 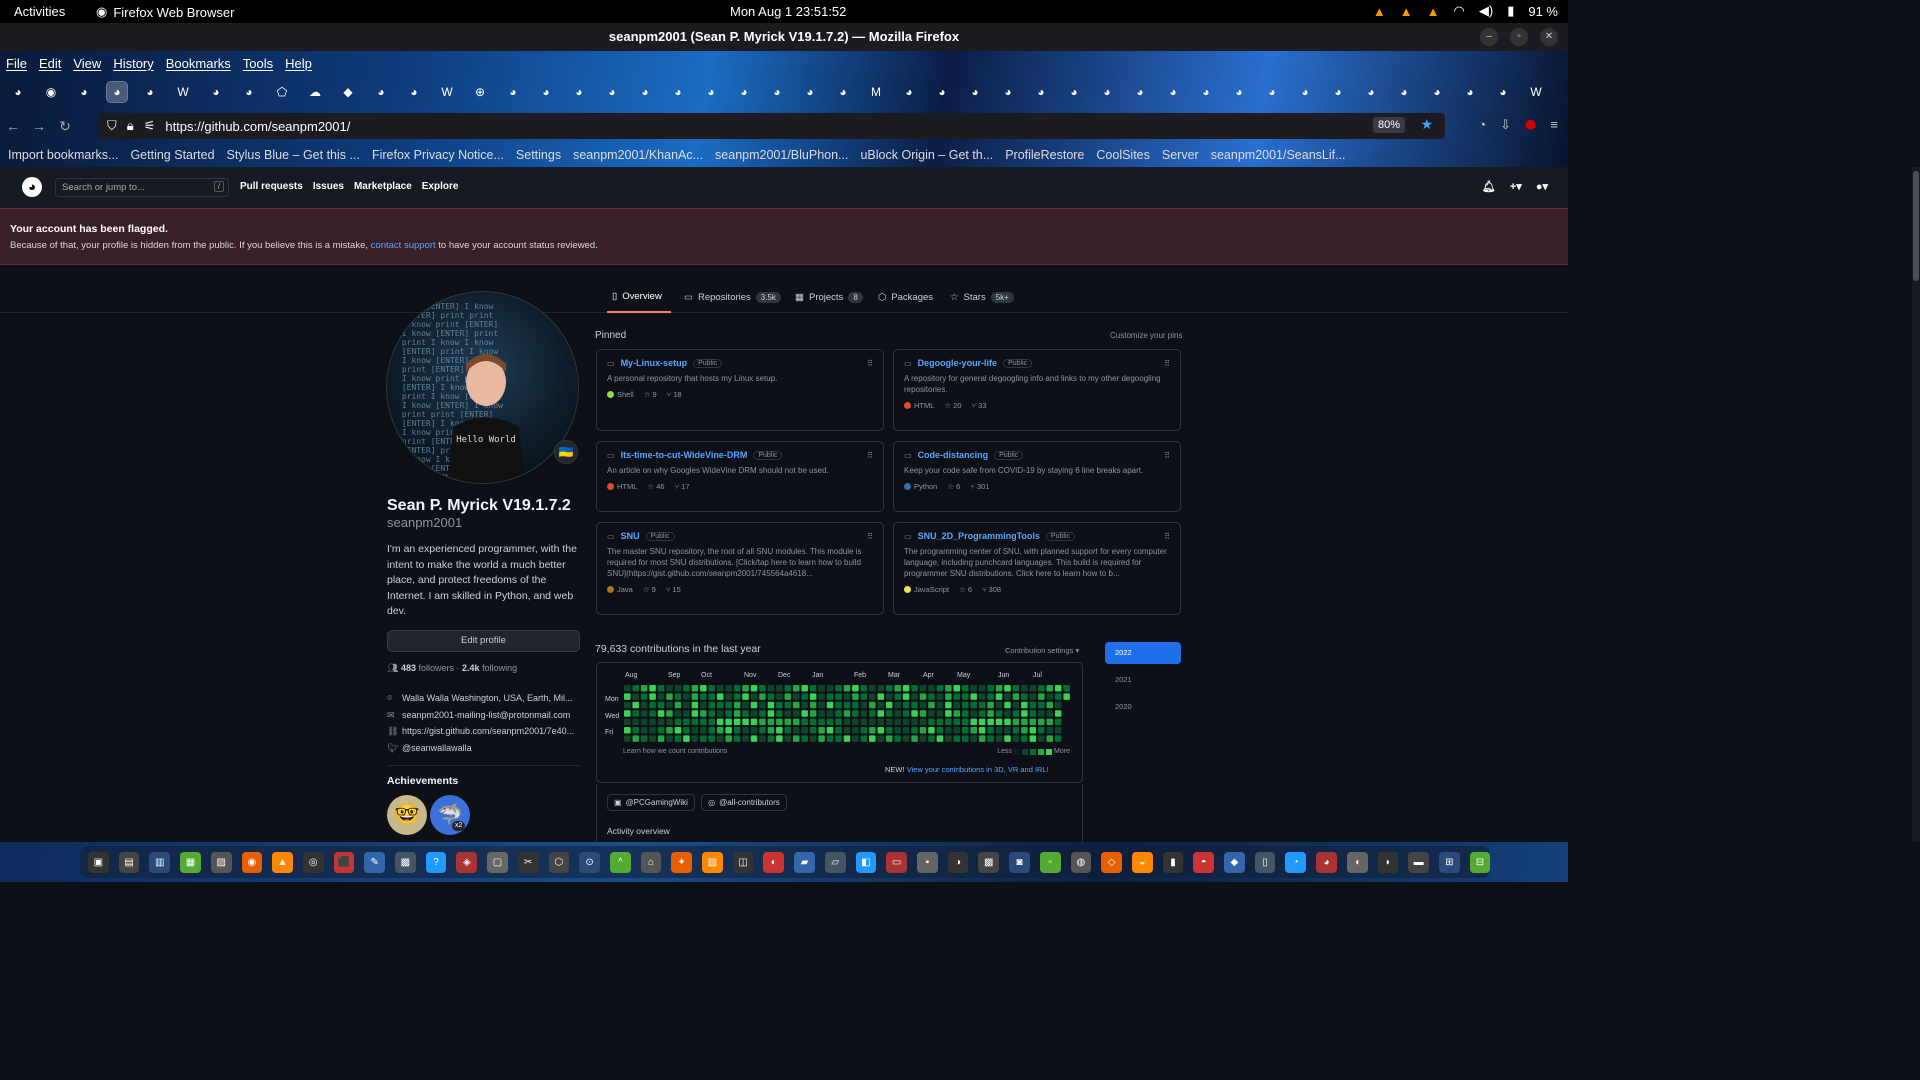 I want to click on dock-app-icon: ⬛, so click(x=344, y=862).